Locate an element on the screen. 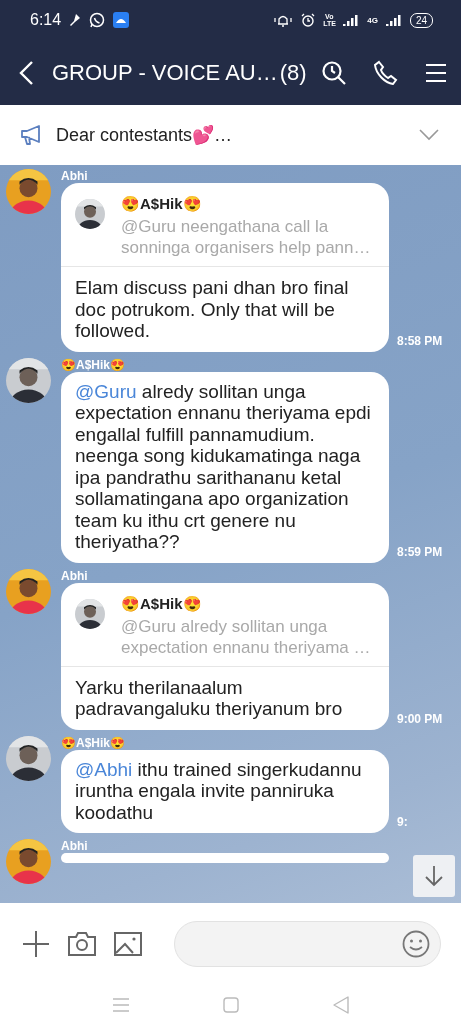 Image resolution: width=461 pixels, height=1024 pixels. message-text: @Guru alredy sollitan unga expectation ennanu theriyama epdi engallal fulfill pannamudium. neenga song kidukamatinga naga ipa pandrathu sarithananu ketal sollamatingana apo organization team ku ithu crt genere nu theriyatha?? is located at coordinates (223, 466).